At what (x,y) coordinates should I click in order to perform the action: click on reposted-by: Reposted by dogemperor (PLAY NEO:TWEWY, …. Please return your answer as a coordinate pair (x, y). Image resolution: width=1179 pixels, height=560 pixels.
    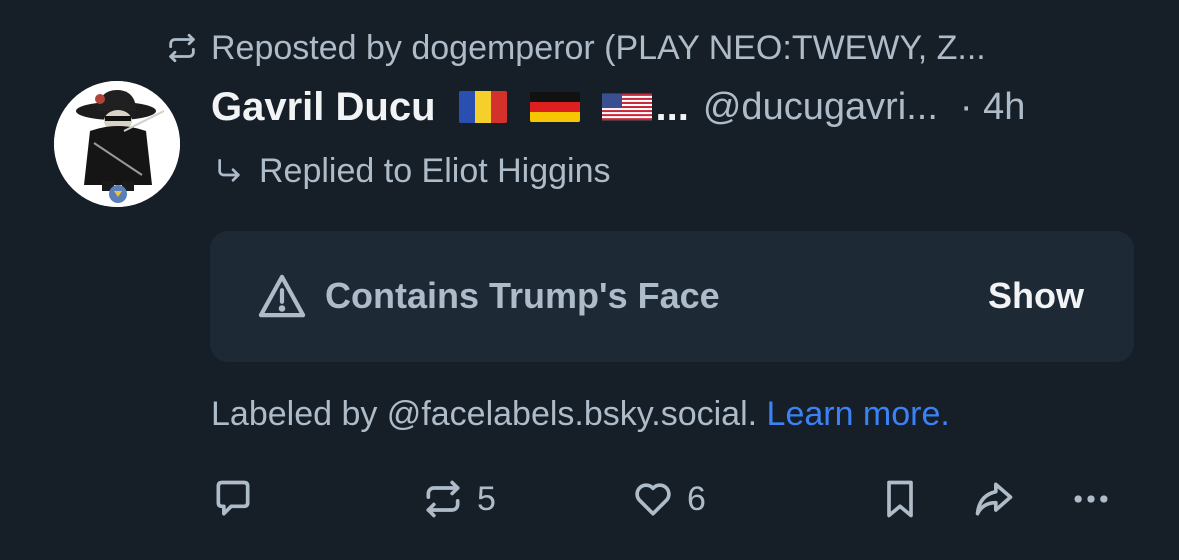
    Looking at the image, I should click on (575, 48).